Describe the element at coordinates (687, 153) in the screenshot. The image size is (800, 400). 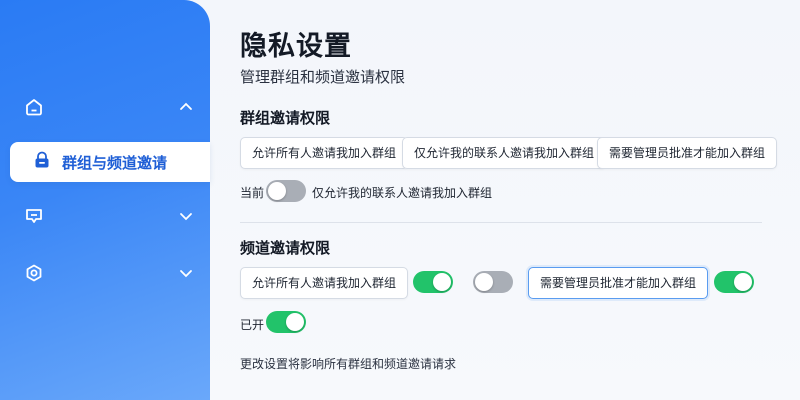
I see `group-option-admin-approval-button: 需要管理员批准才能加入群组` at that location.